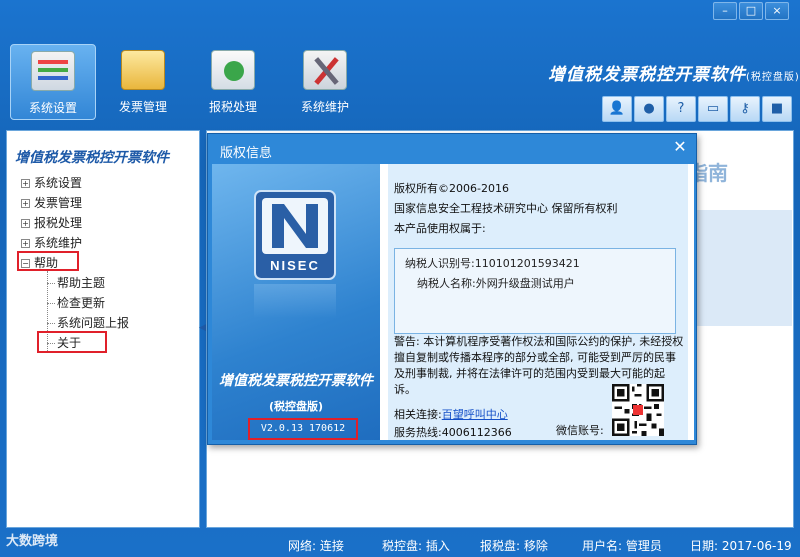 The image size is (800, 557). What do you see at coordinates (751, 11) in the screenshot?
I see `maximize-button: □` at bounding box center [751, 11].